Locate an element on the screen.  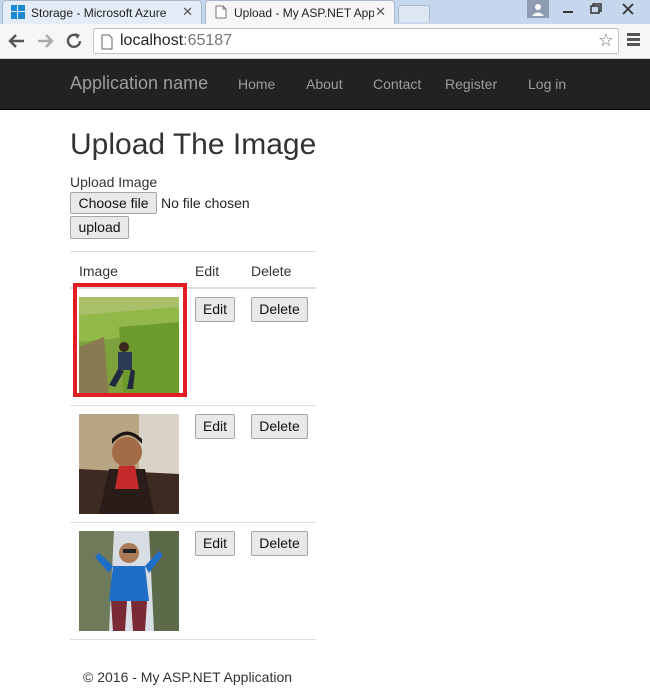
upload-image-label: Upload Image is located at coordinates (114, 182).